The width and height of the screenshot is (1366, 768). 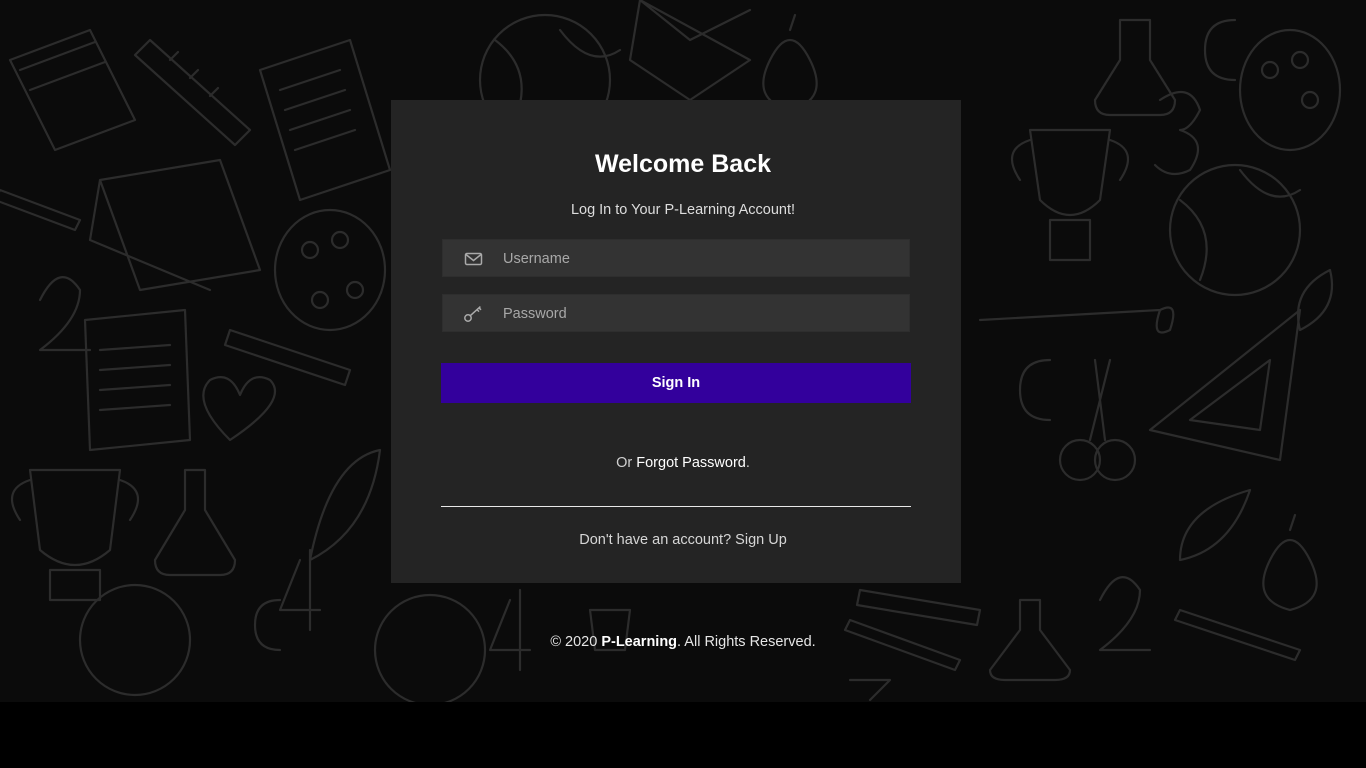 I want to click on sign-in-button: Sign In, so click(x=676, y=383).